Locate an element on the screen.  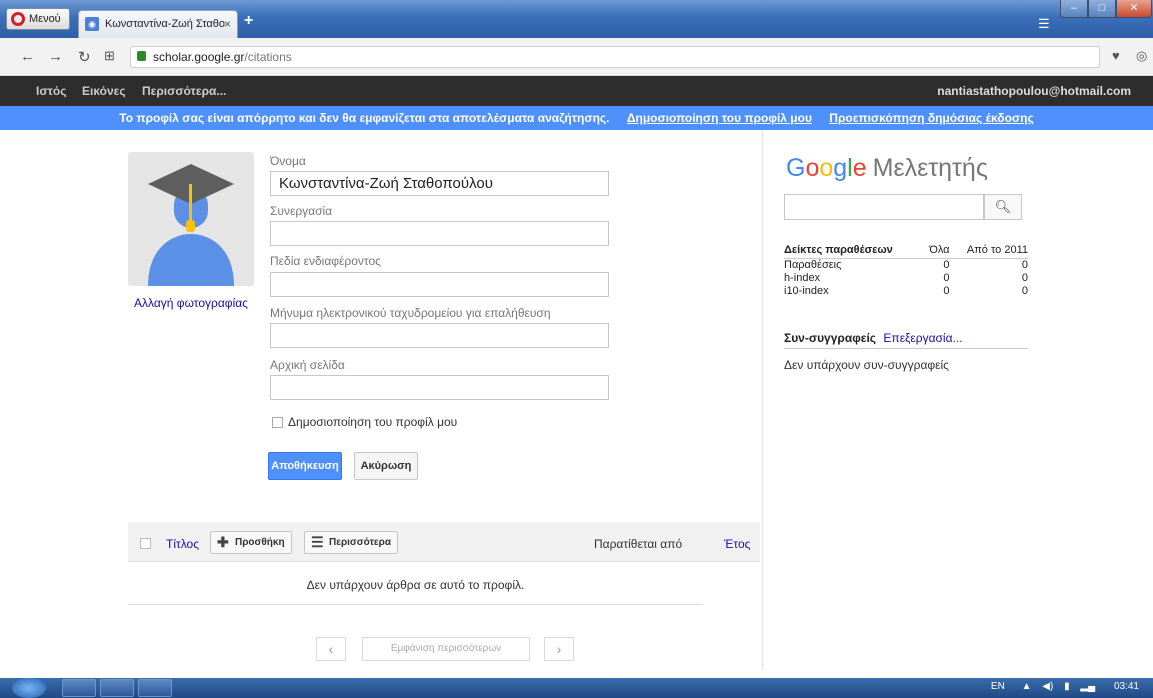
browser-menu-button: Μενού is located at coordinates (38, 19).